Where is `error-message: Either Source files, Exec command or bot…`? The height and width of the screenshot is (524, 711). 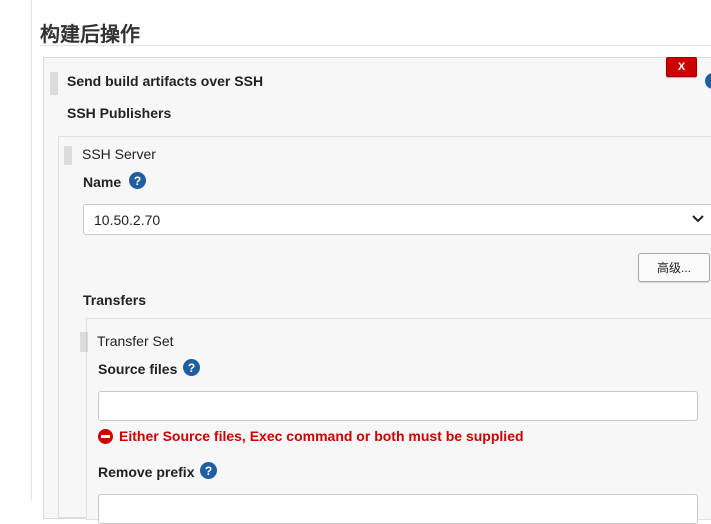
error-message: Either Source files, Exec command or bot… is located at coordinates (321, 436).